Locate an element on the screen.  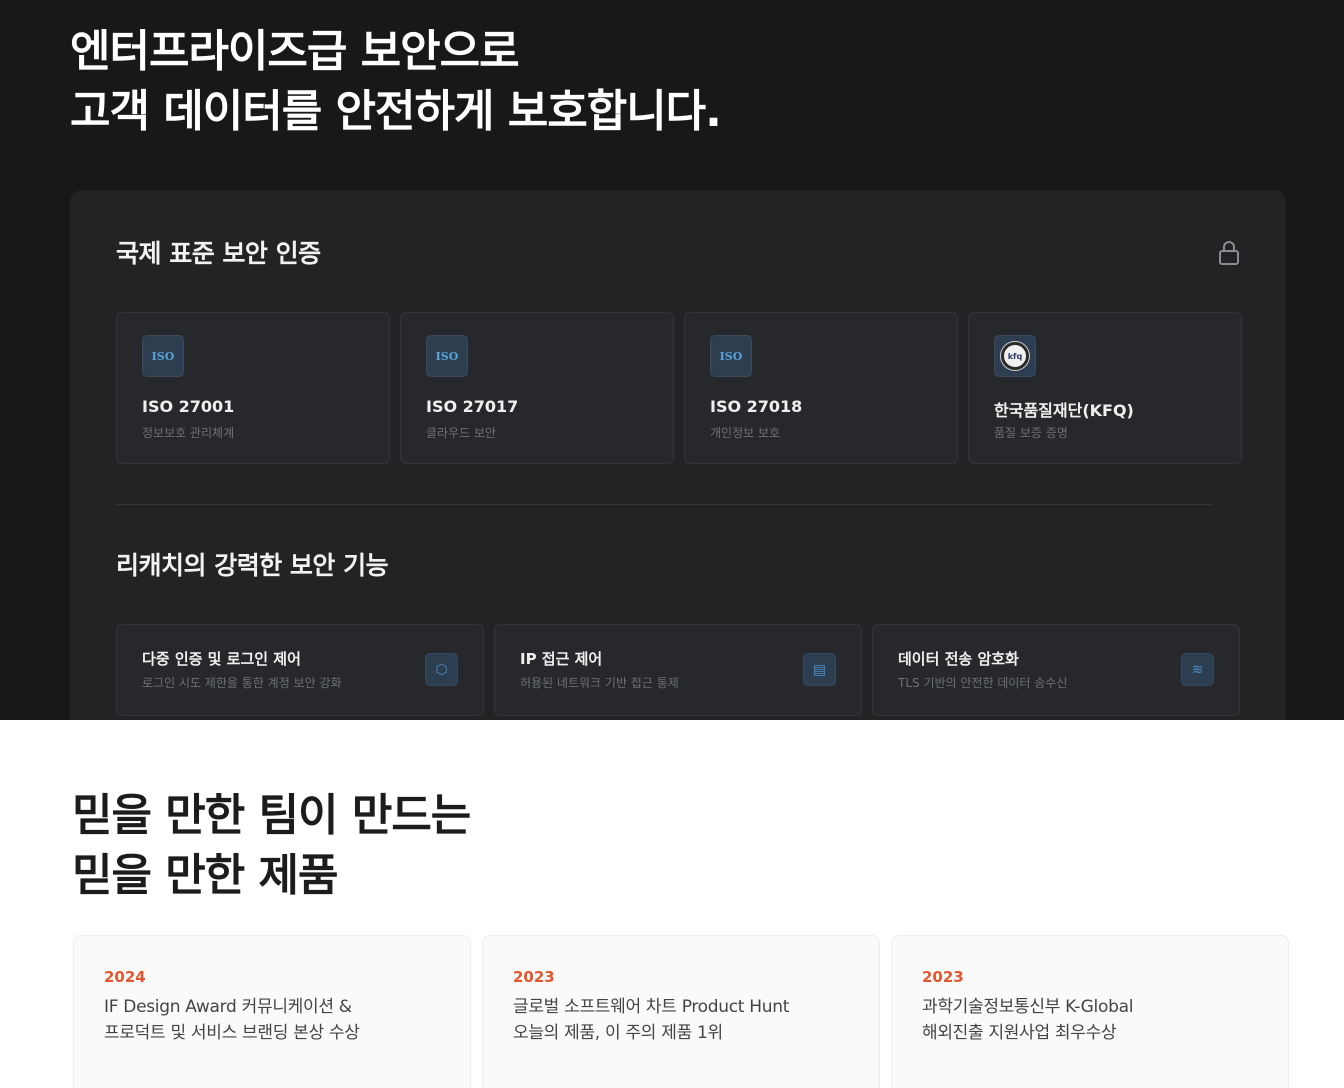
cert-card-iso27001: ISO ISO 27001 정보보호 관리체계 is located at coordinates (253, 388).